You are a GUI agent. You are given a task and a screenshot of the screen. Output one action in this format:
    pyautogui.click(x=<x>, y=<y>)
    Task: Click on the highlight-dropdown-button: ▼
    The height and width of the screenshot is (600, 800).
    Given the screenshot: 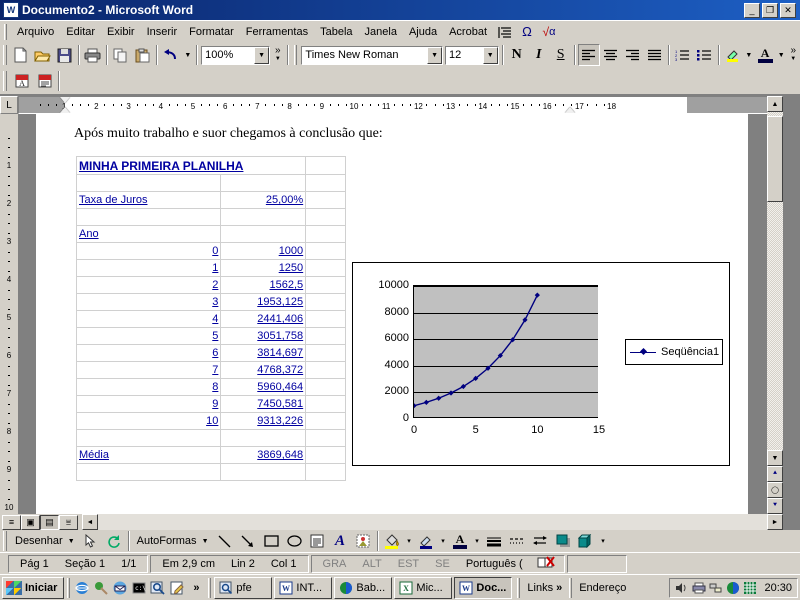 What is the action you would take?
    pyautogui.click(x=749, y=55)
    